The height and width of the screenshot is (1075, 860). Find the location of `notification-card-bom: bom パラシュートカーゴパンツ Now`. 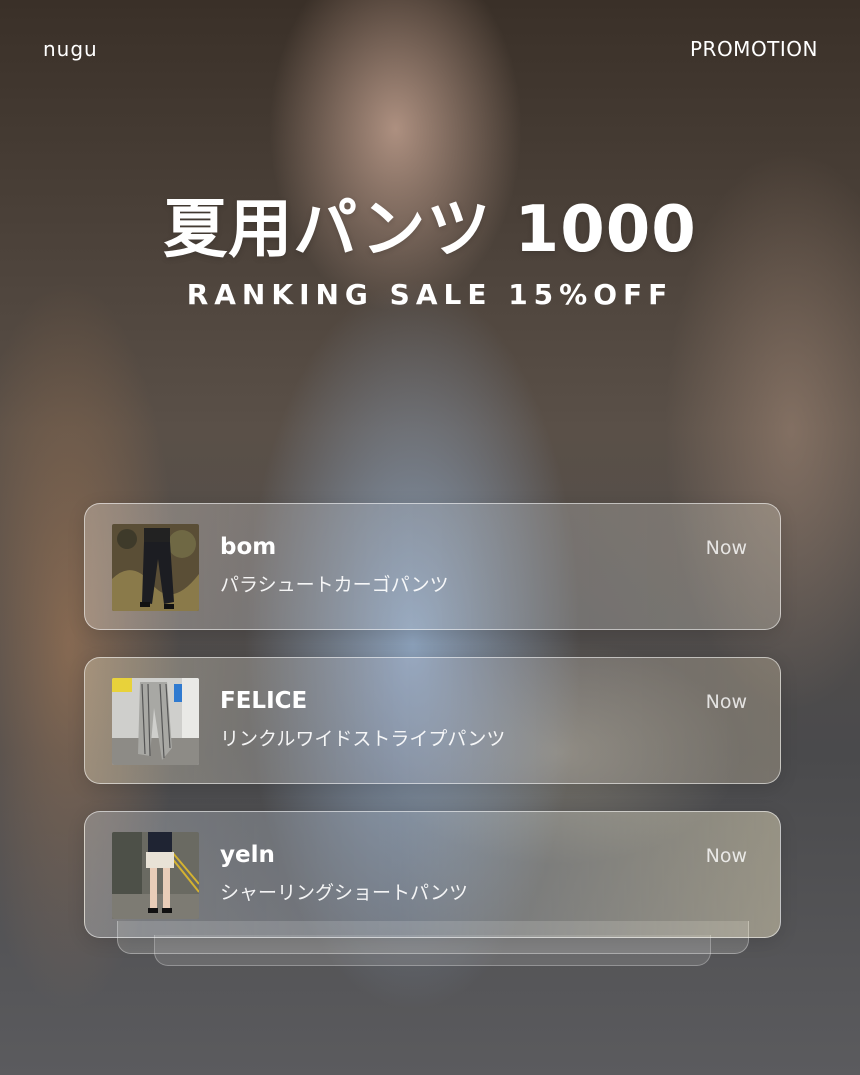

notification-card-bom: bom パラシュートカーゴパンツ Now is located at coordinates (432, 566).